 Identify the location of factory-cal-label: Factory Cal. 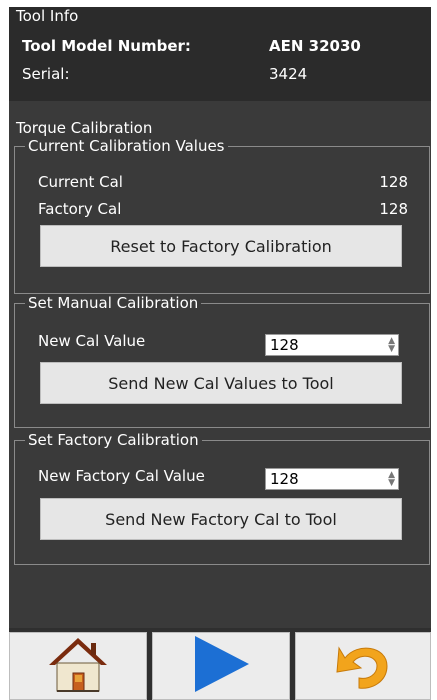
(80, 209).